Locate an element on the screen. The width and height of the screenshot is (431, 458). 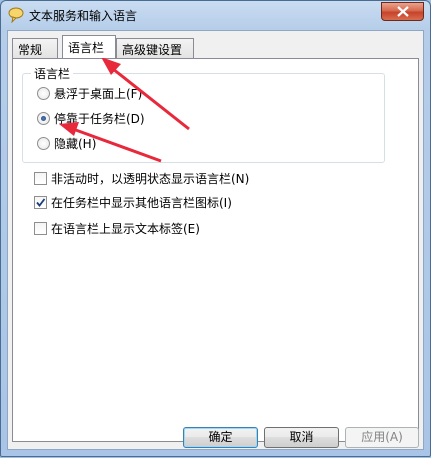
radio-dock-in-taskbar: 停靠于任务栏(D) is located at coordinates (91, 119).